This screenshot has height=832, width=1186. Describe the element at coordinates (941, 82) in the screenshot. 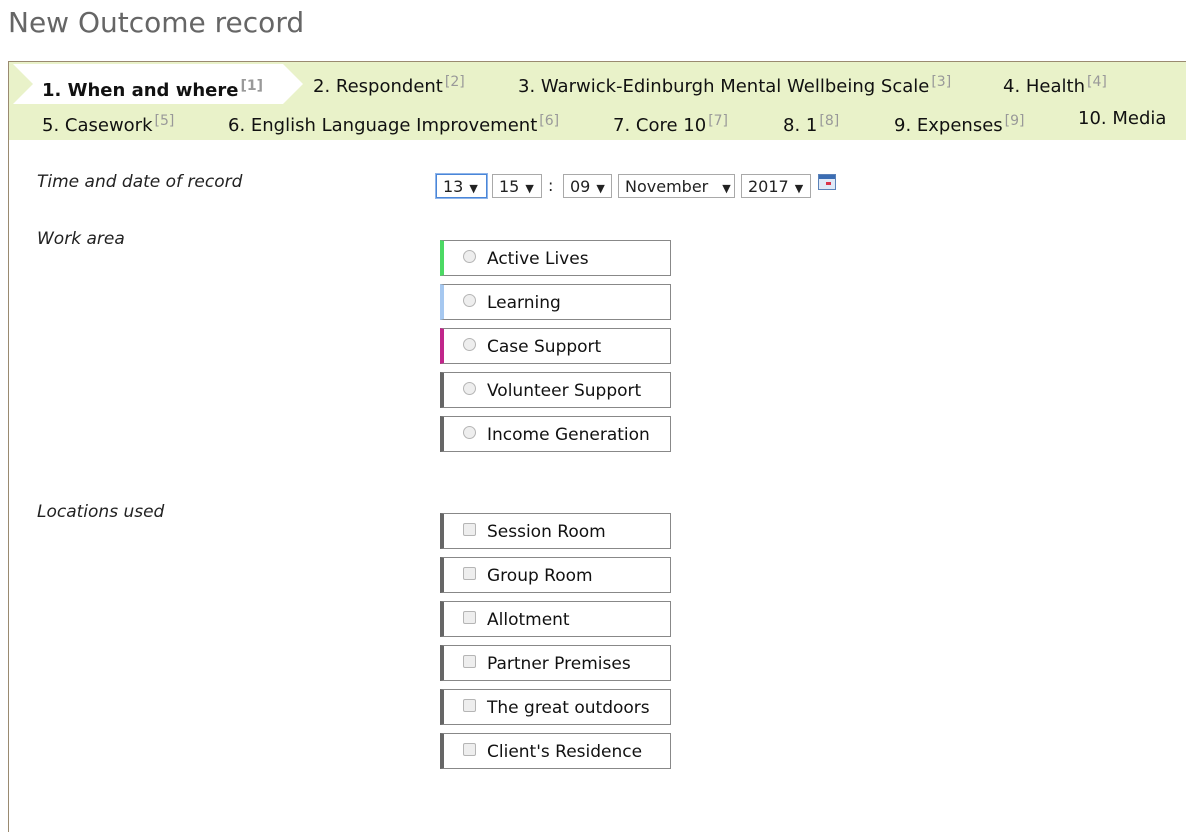

I see `tab-number: [3]` at that location.